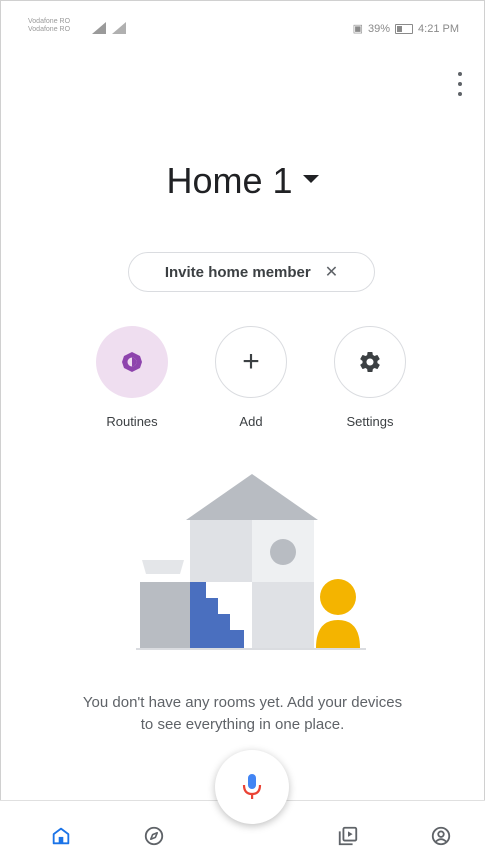 This screenshot has height=868, width=485. I want to click on battery-percent: 39%, so click(379, 28).